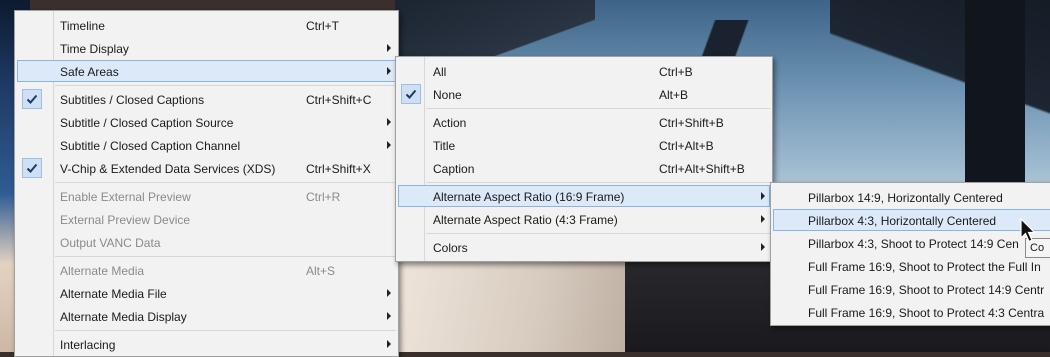  I want to click on menu-item-label: V-Chip & Extended Data Services (XDS), so click(168, 169).